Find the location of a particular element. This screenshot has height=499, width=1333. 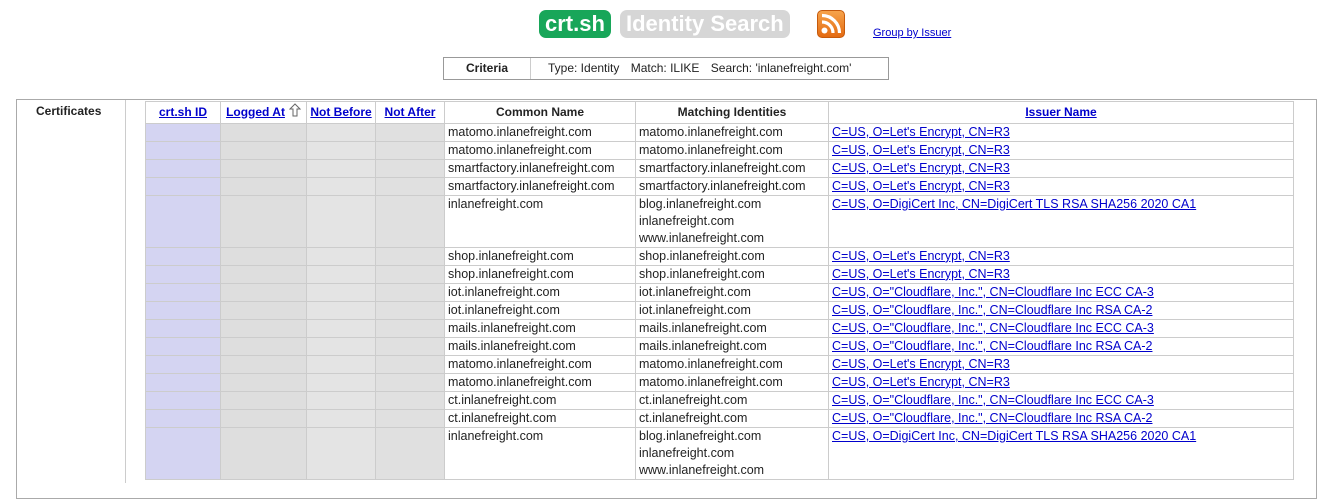

col-not-before: Not Before is located at coordinates (341, 112).